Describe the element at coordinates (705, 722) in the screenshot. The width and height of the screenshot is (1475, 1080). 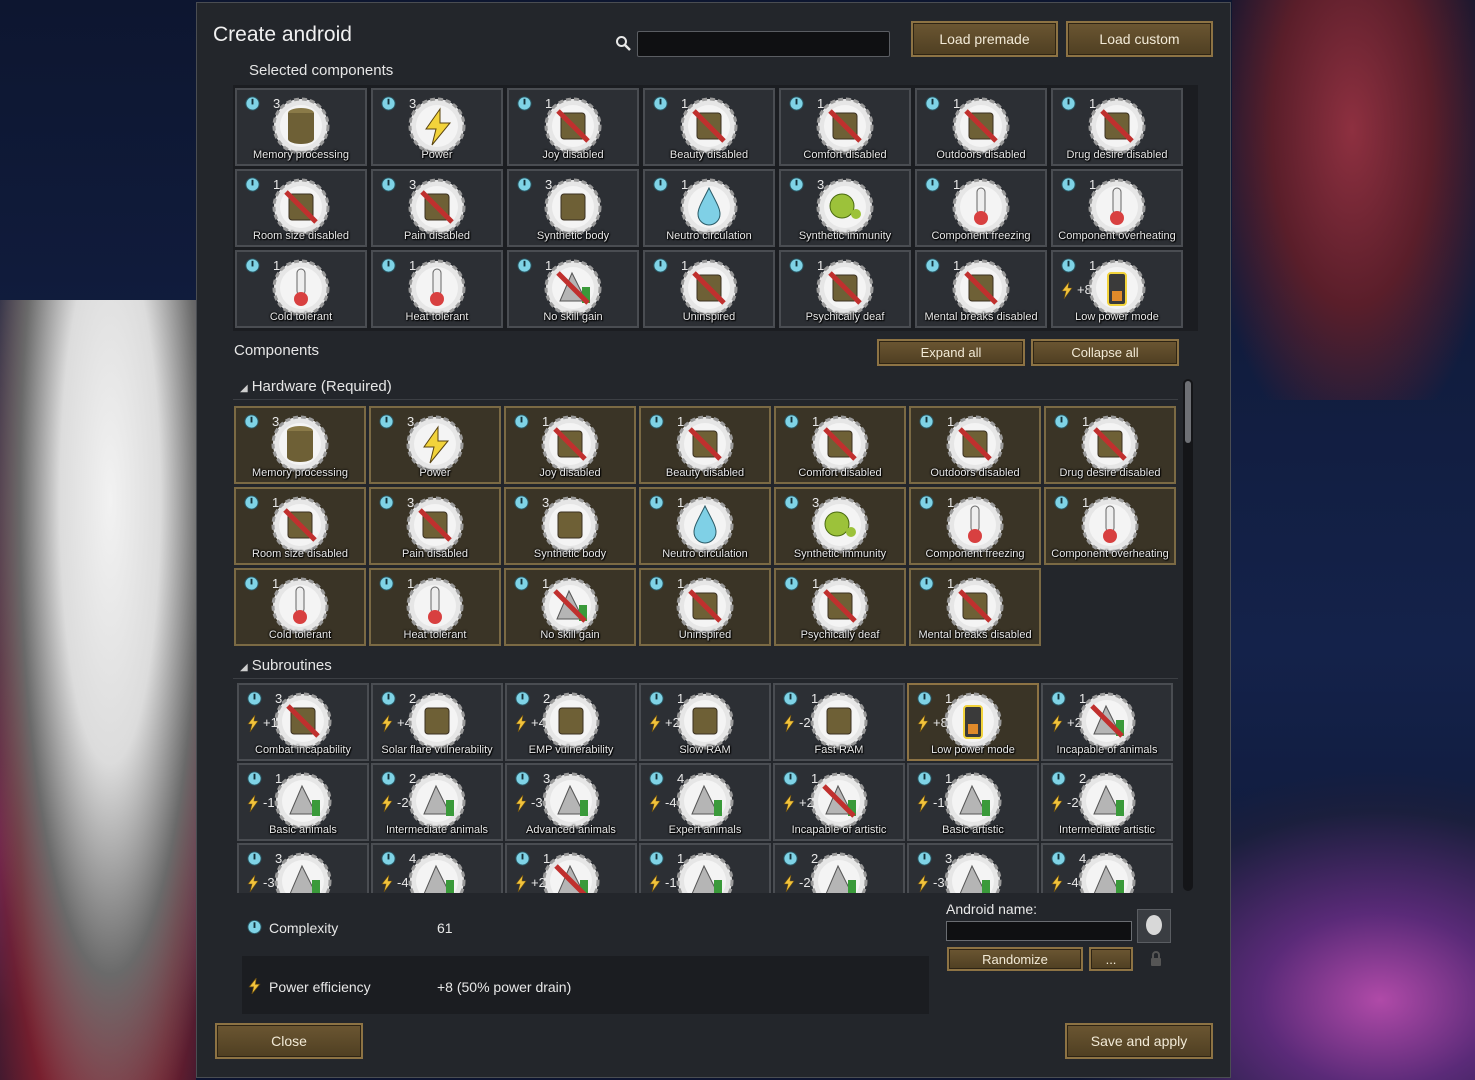
I see `component-tile: 1 +2 Slow RAM` at that location.